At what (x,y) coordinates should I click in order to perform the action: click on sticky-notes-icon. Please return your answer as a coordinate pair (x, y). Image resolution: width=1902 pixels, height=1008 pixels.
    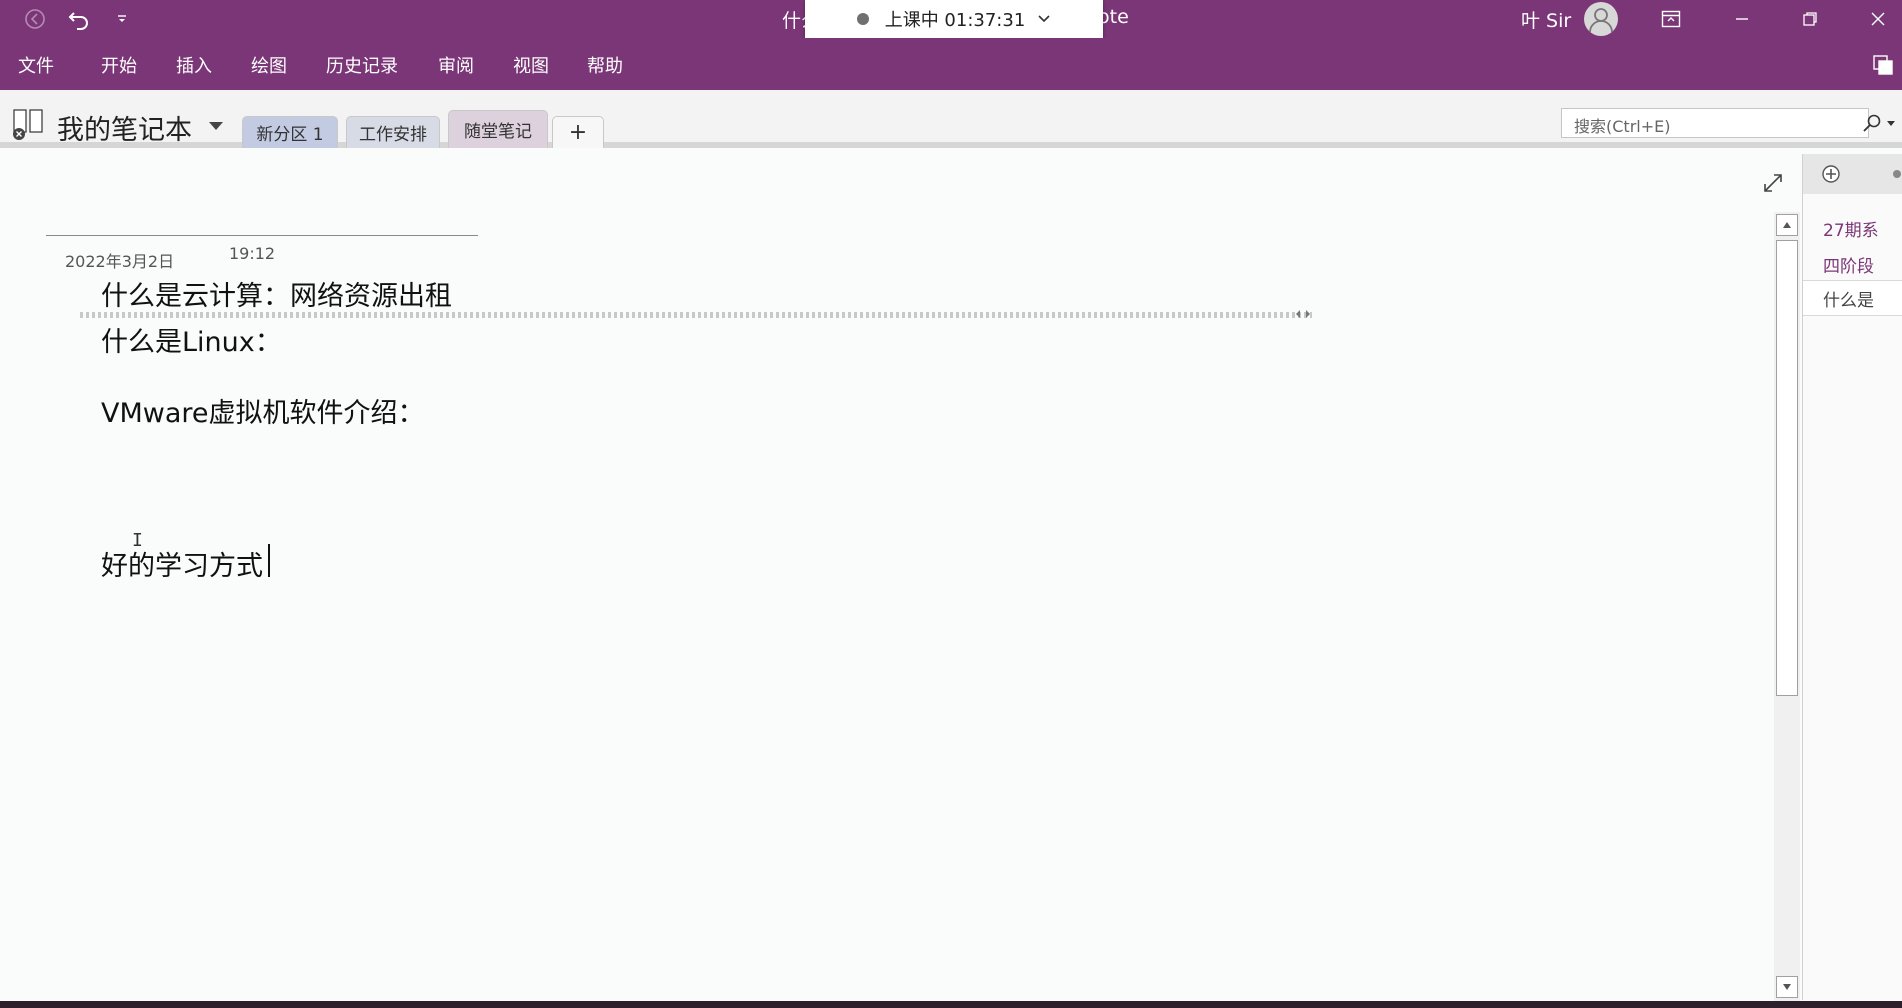
    Looking at the image, I should click on (1883, 65).